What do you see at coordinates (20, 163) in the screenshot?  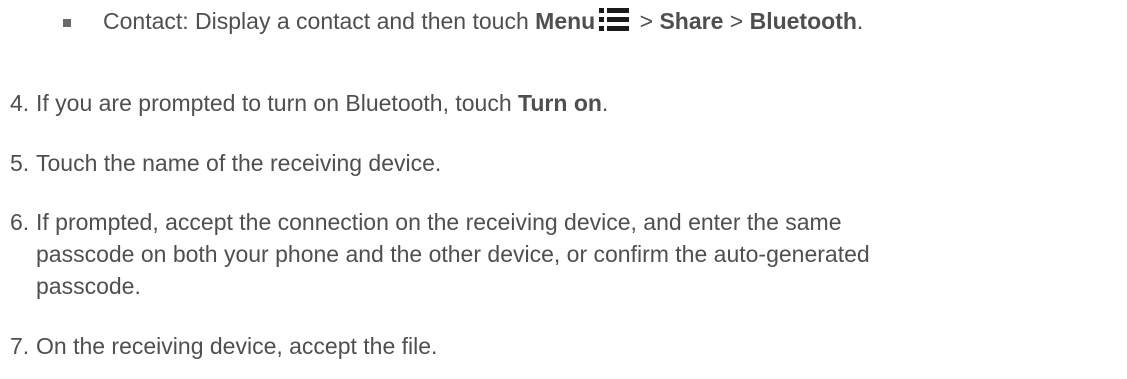 I see `step-number: 5.` at bounding box center [20, 163].